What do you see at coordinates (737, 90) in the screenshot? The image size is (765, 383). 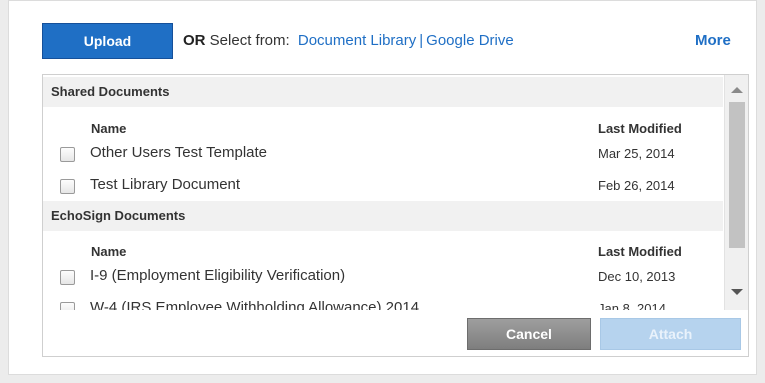 I see `scroll-up-arrow-icon` at bounding box center [737, 90].